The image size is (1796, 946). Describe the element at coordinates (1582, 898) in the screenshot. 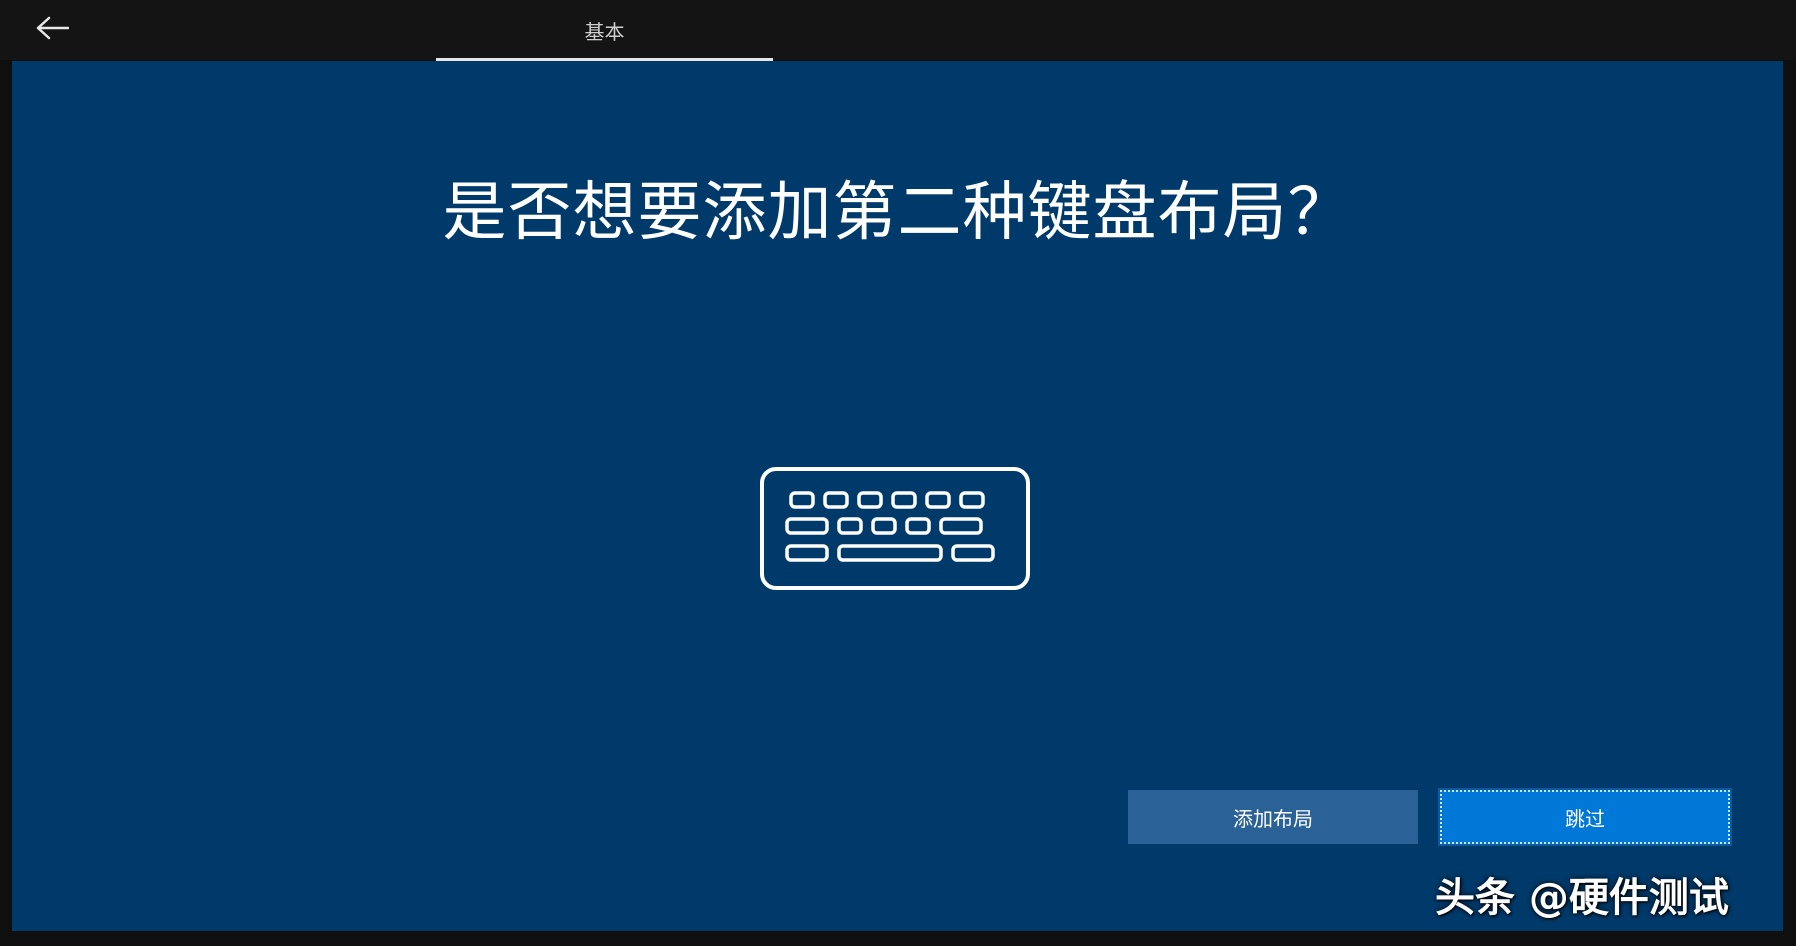

I see `watermark-text: 头条 @硬件测试` at that location.